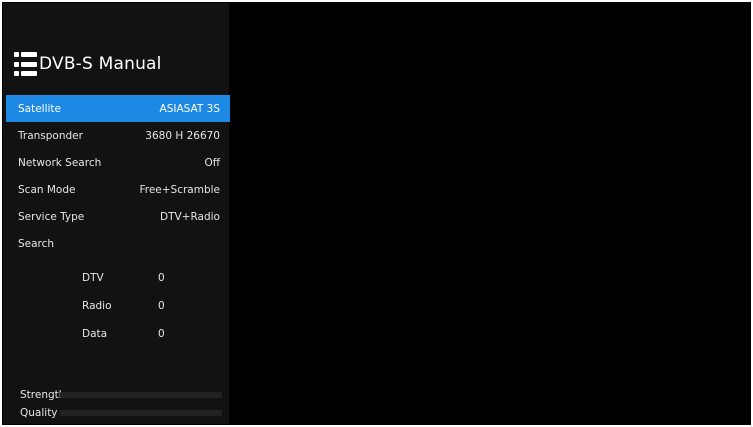 The image size is (753, 427). I want to click on setting-label: Search, so click(36, 243).